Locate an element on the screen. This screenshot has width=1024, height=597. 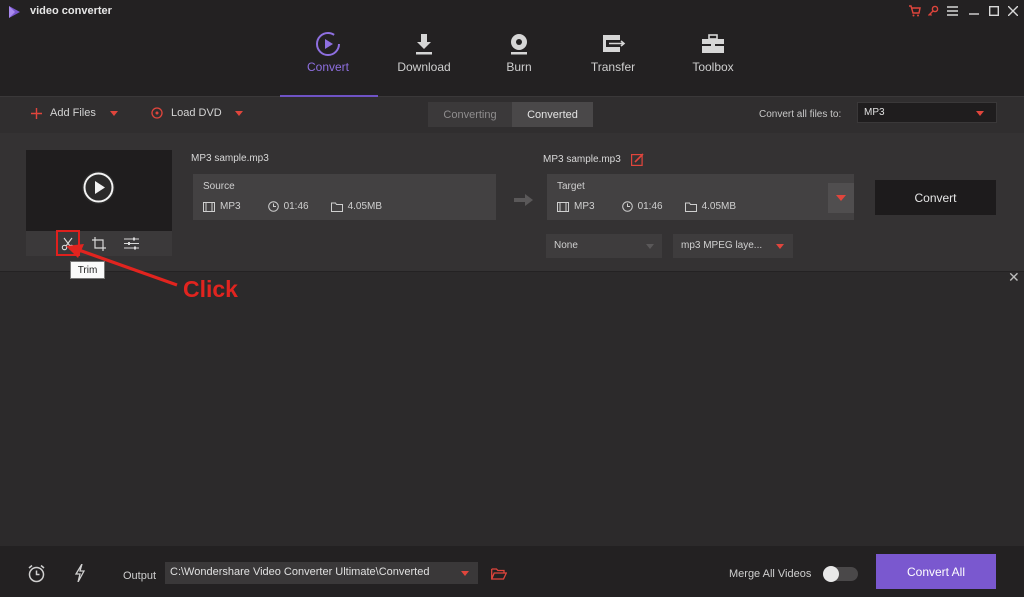
toolbox-icon is located at coordinates (713, 44).